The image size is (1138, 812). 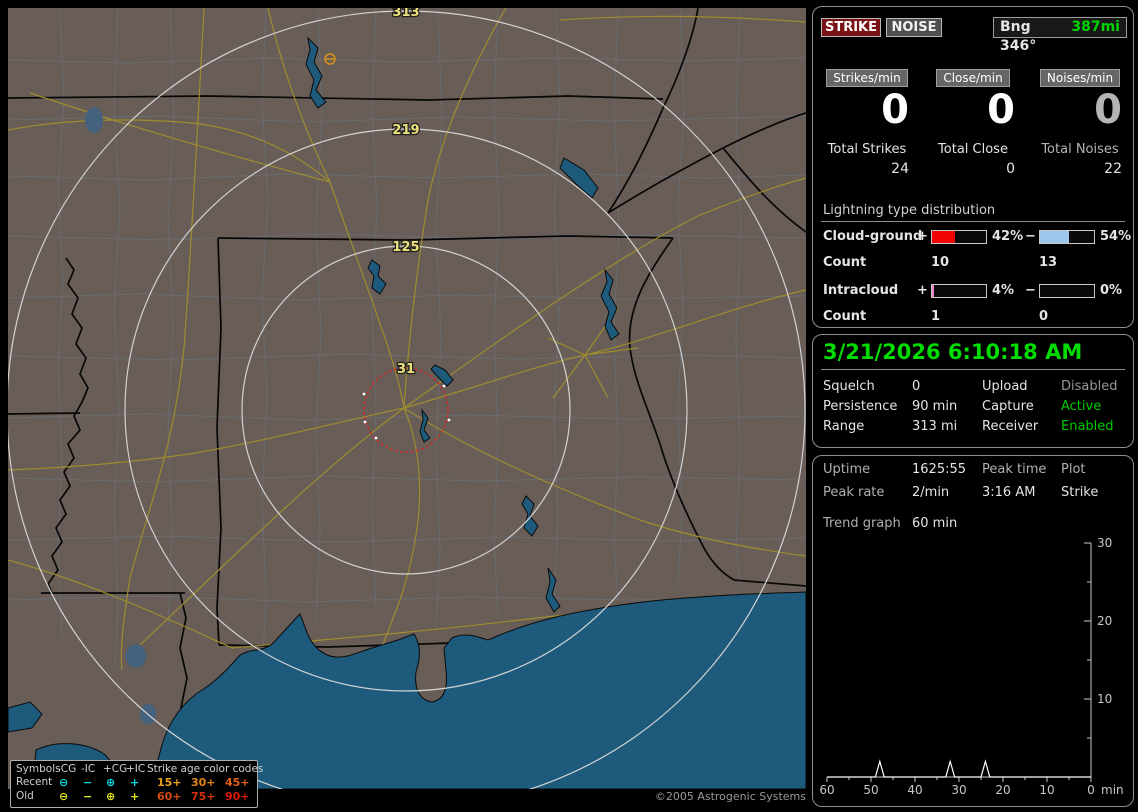 I want to click on ic-neg-pct: 0%, so click(x=1111, y=290).